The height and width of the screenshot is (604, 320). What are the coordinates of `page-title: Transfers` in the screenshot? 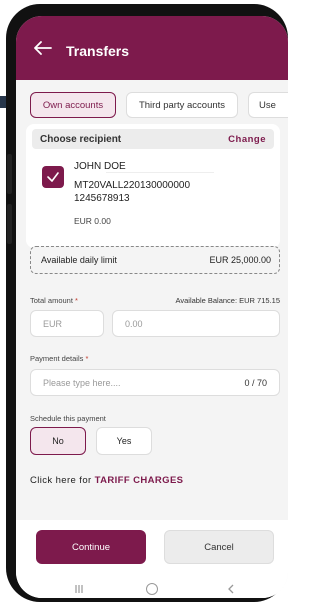 It's located at (98, 51).